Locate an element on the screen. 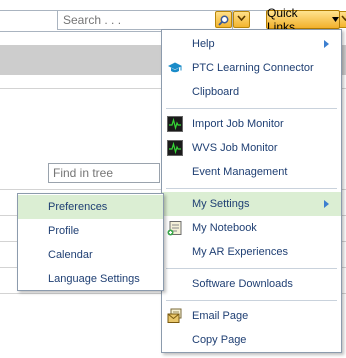  menu-item-my-ar-experiences: My AR Experiences is located at coordinates (251, 252).